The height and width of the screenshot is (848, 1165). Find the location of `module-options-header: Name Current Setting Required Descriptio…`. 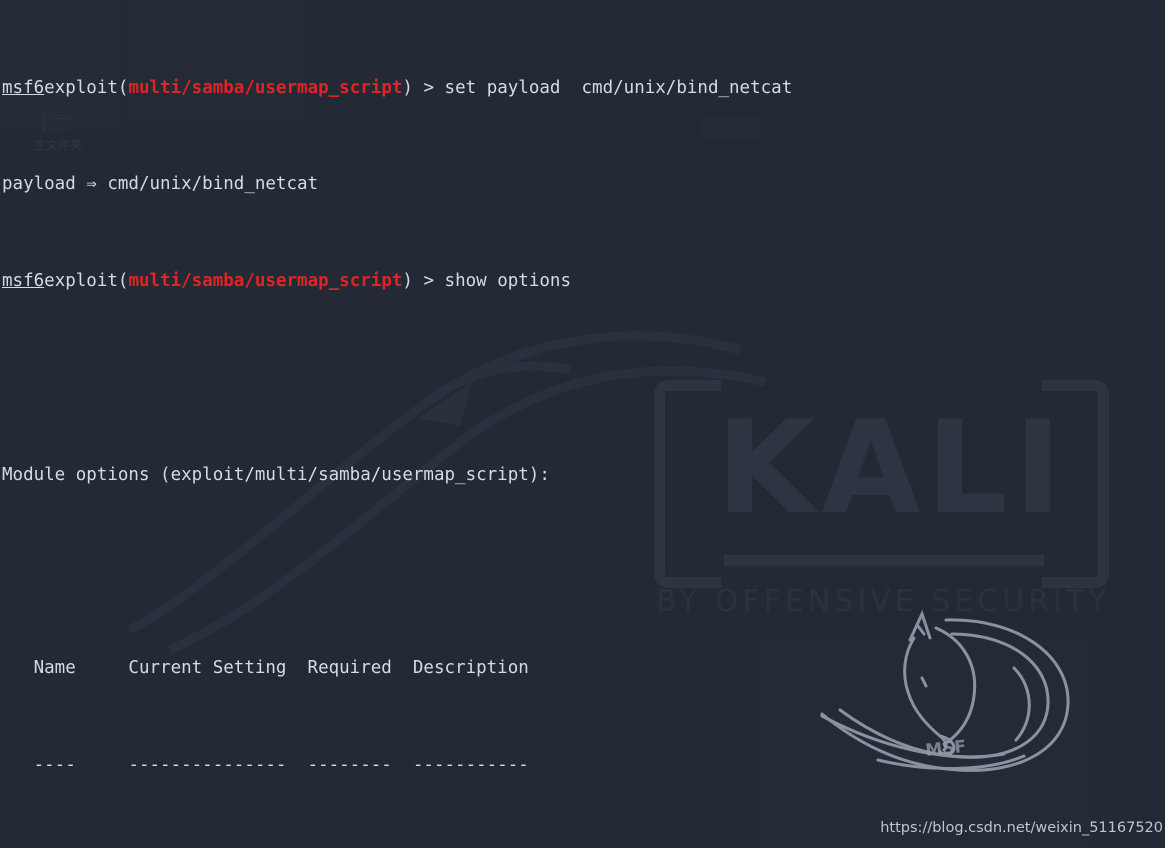

module-options-header: Name Current Setting Required Descriptio… is located at coordinates (265, 668).